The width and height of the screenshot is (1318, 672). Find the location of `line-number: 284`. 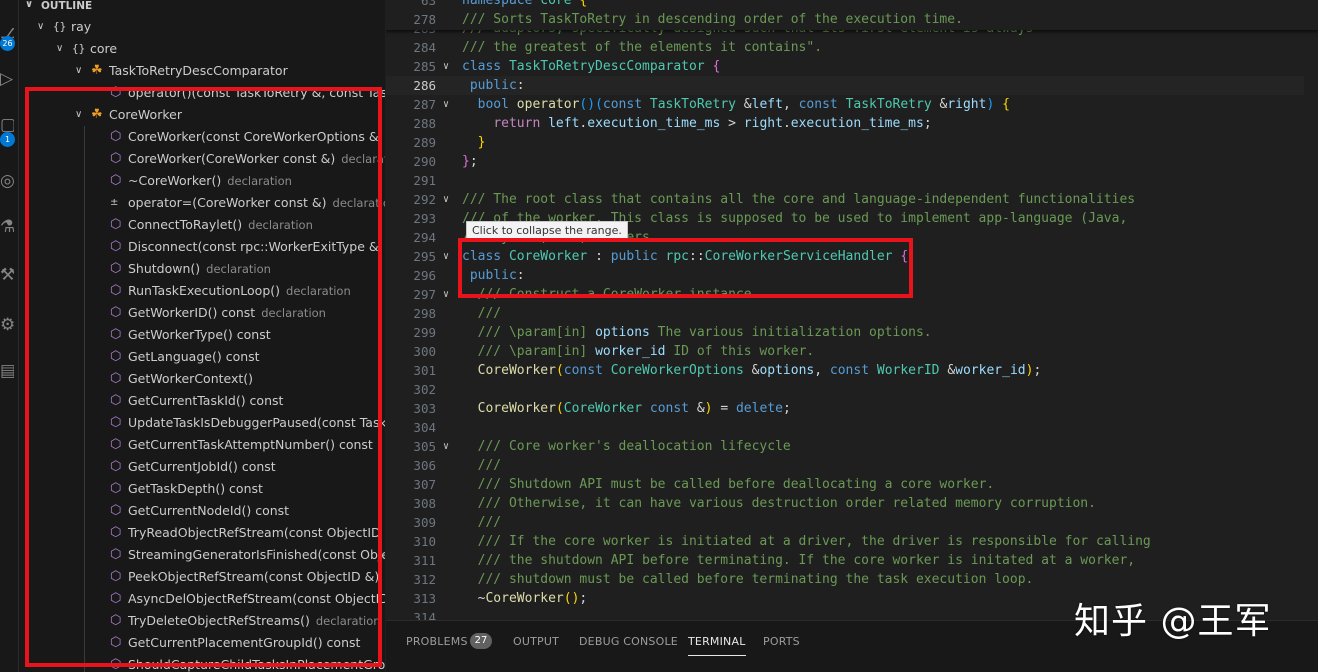

line-number: 284 is located at coordinates (424, 47).